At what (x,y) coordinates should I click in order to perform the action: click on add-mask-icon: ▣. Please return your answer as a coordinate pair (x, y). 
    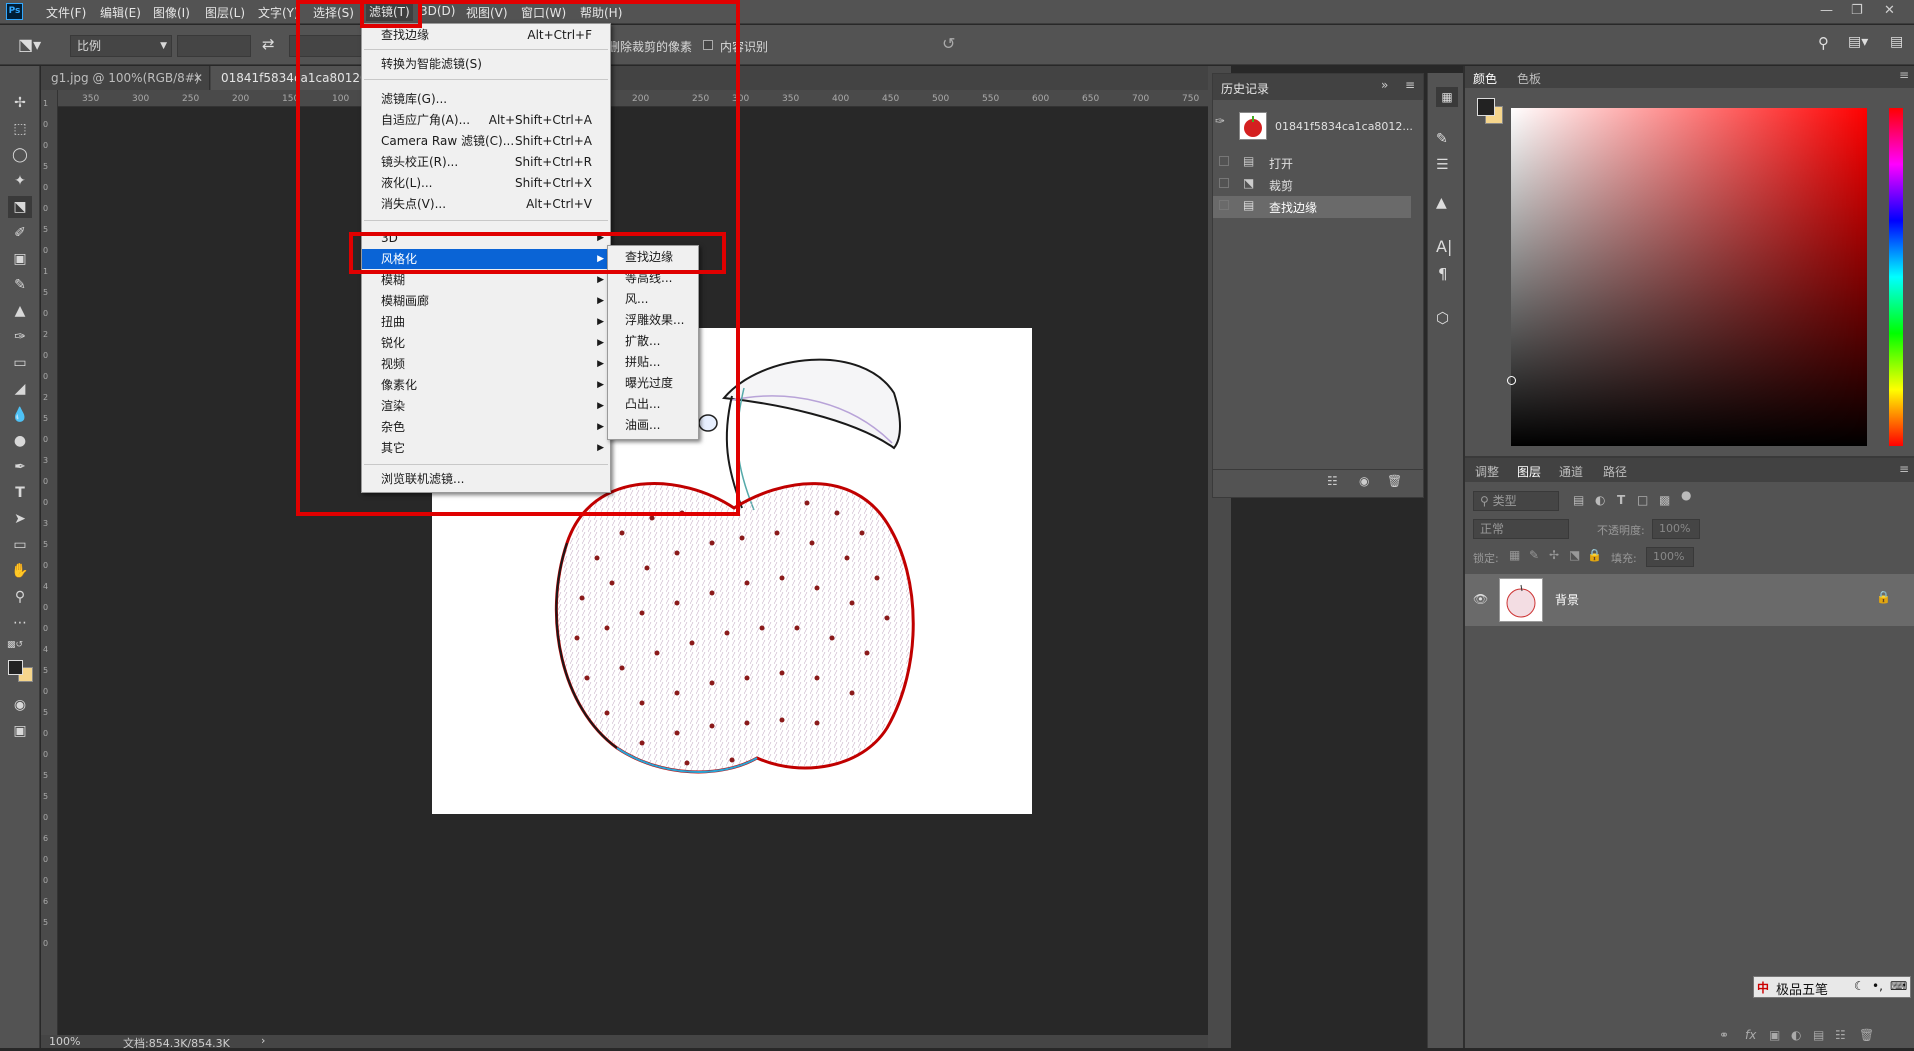
    Looking at the image, I should click on (1774, 1035).